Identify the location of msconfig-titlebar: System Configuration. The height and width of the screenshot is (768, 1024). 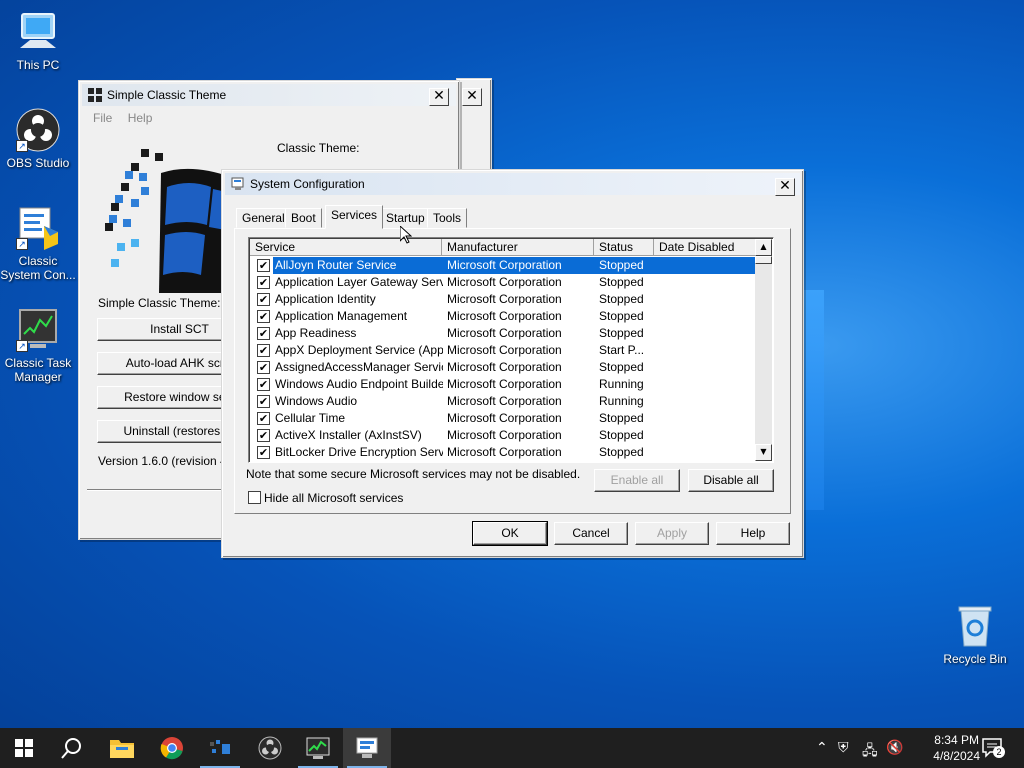
(512, 184).